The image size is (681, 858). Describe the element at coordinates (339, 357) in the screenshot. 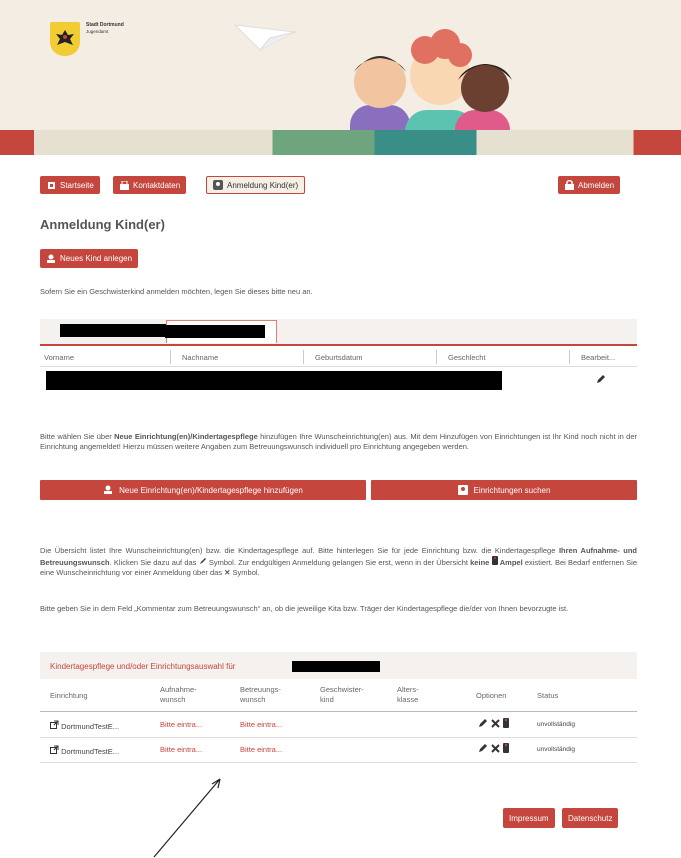

I see `col-geburtsdatum: Geburtsdatum` at that location.